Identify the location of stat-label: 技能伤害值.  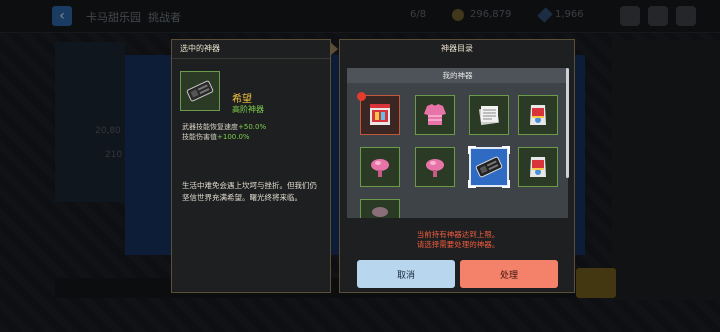
(199, 137).